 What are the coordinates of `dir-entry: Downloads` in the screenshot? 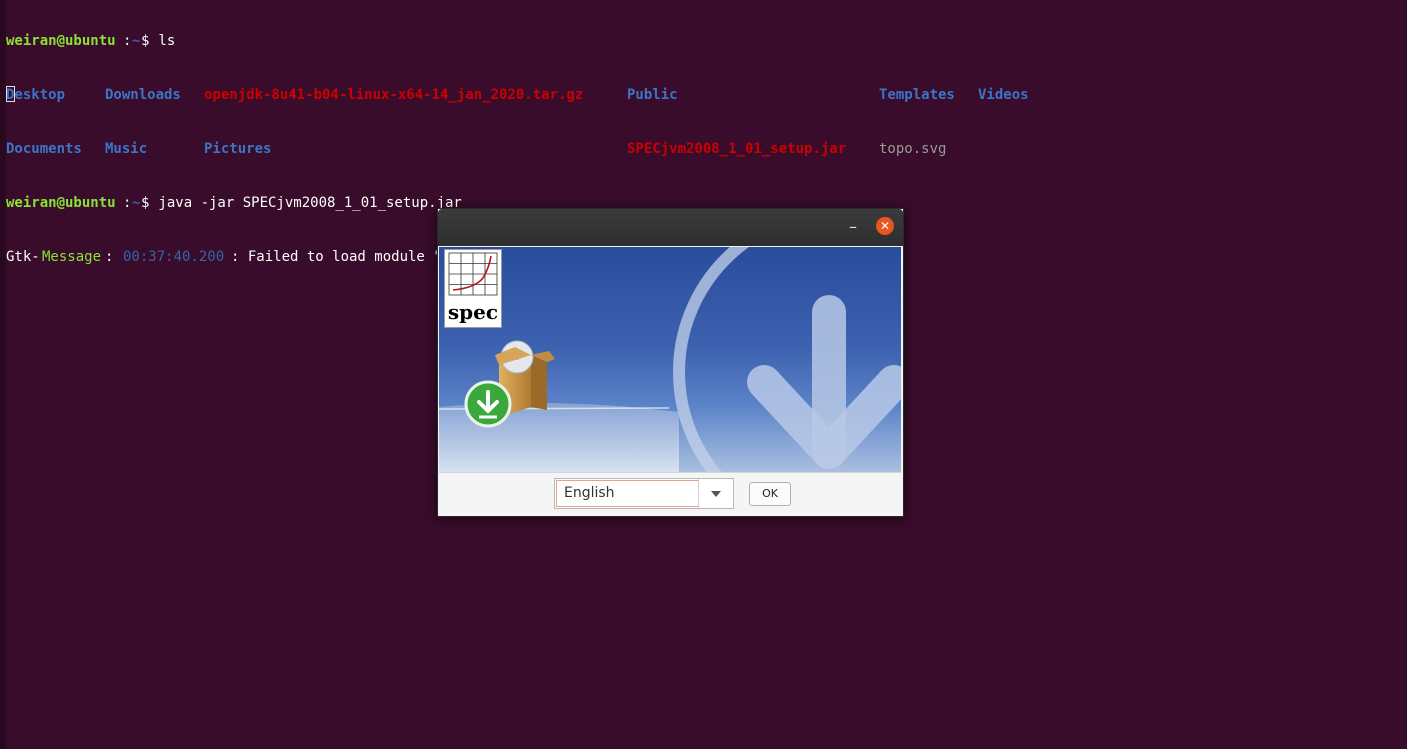 It's located at (143, 95).